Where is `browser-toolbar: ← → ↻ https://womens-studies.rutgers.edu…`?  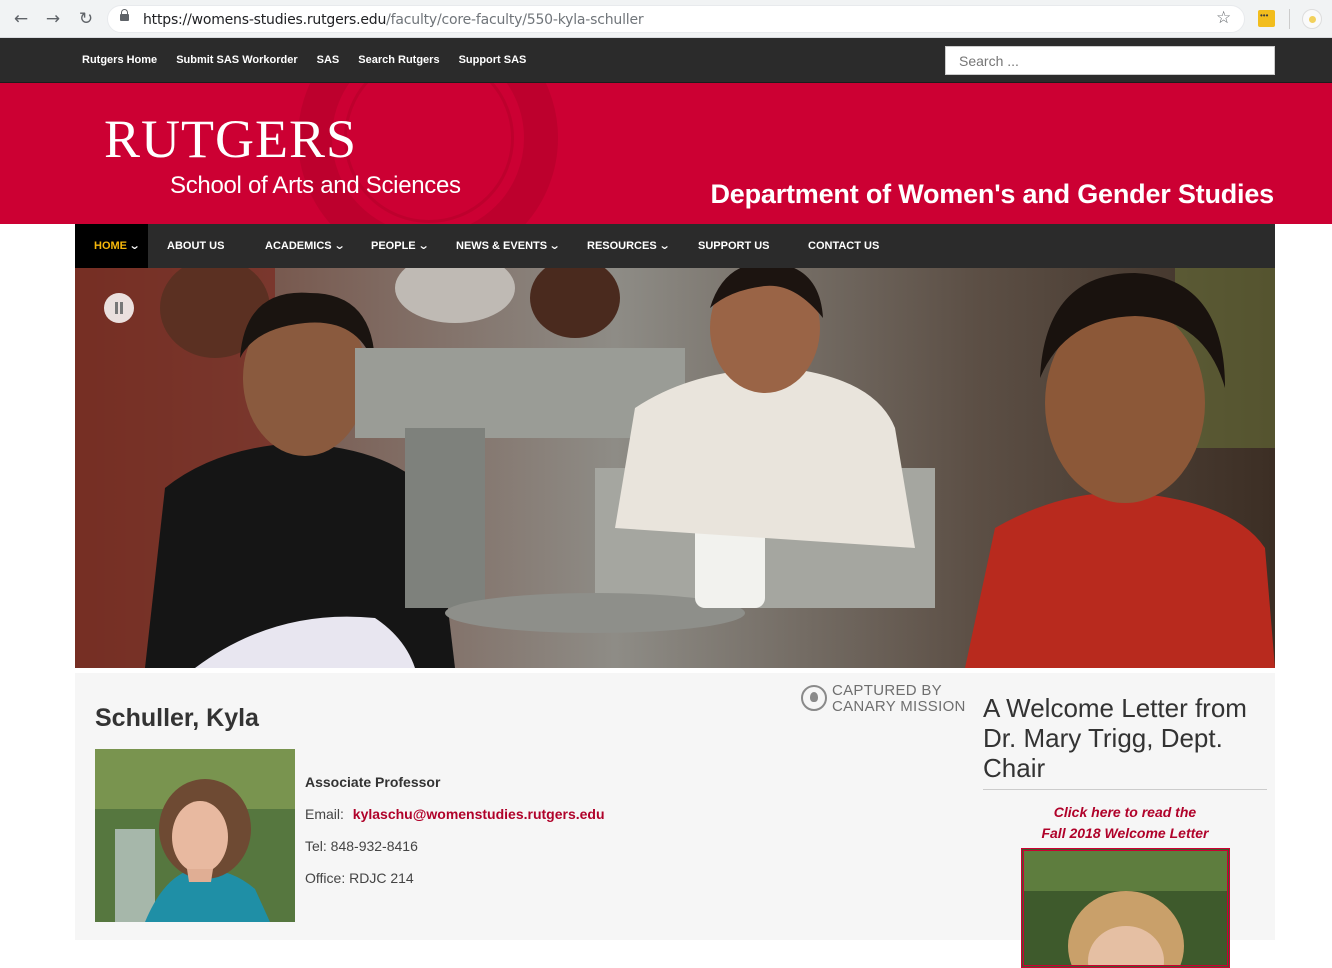
browser-toolbar: ← → ↻ https://womens-studies.rutgers.edu… is located at coordinates (666, 19).